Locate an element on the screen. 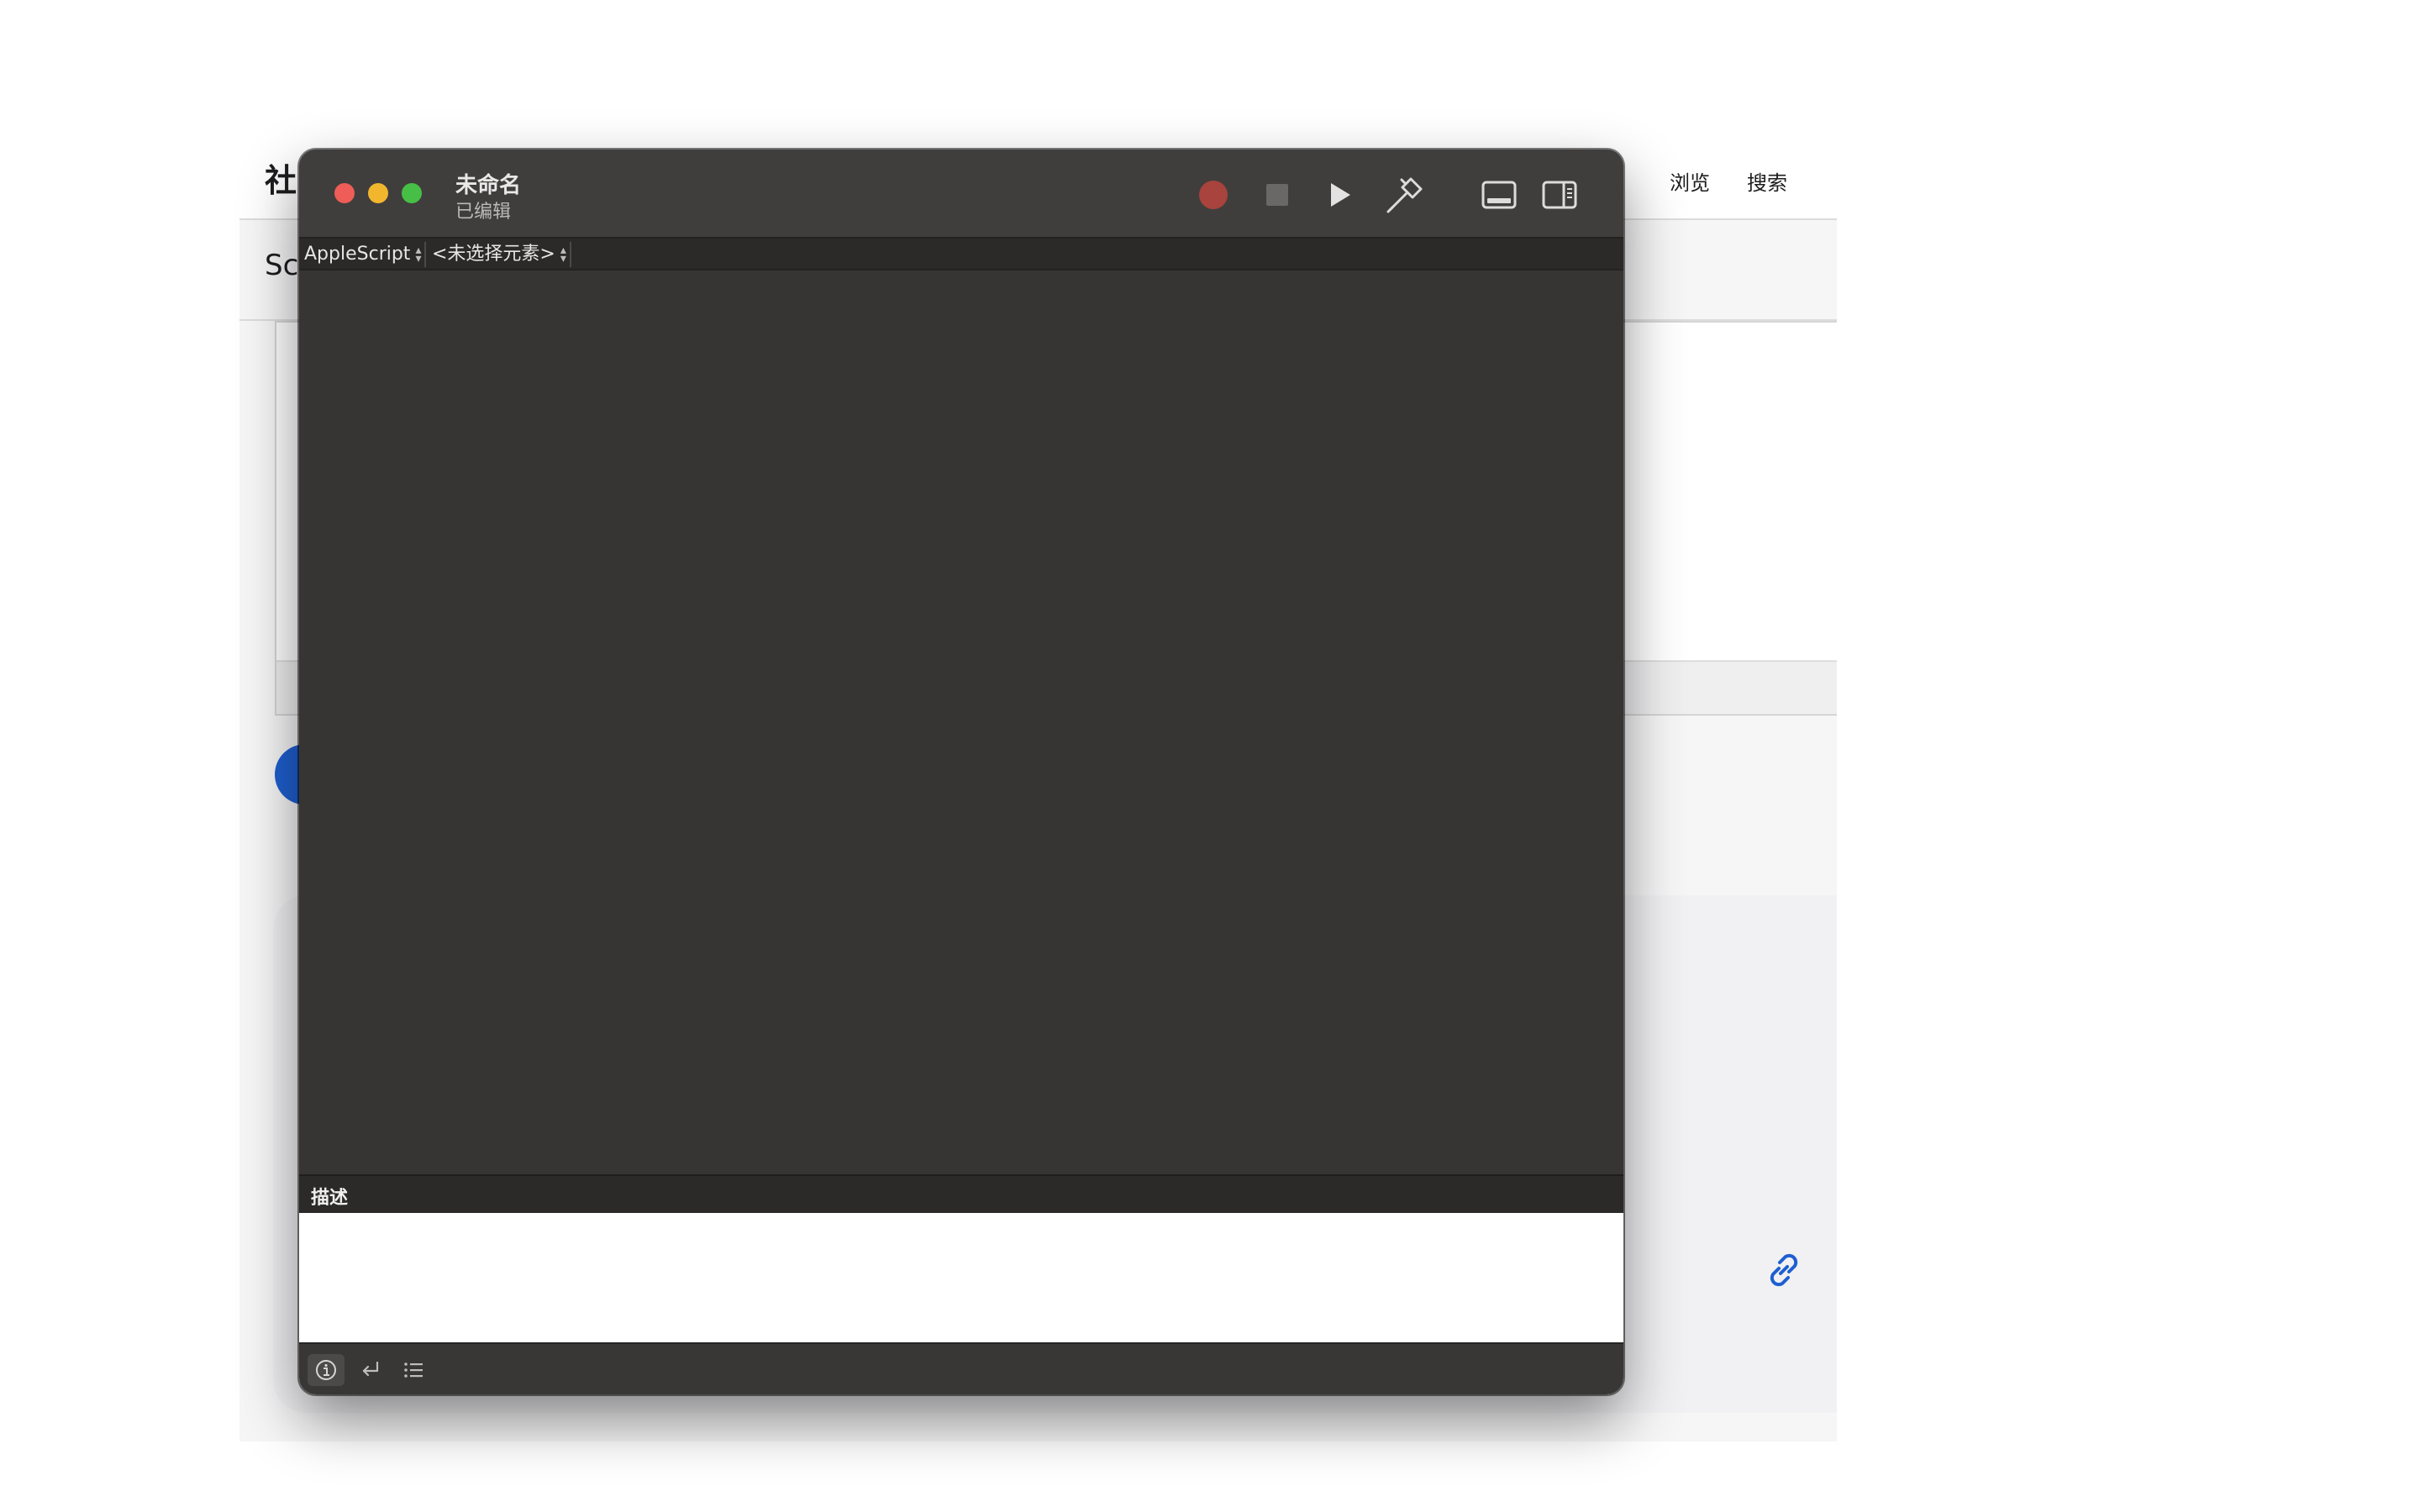 This screenshot has height=1512, width=2420. description-view-button is located at coordinates (326, 1370).